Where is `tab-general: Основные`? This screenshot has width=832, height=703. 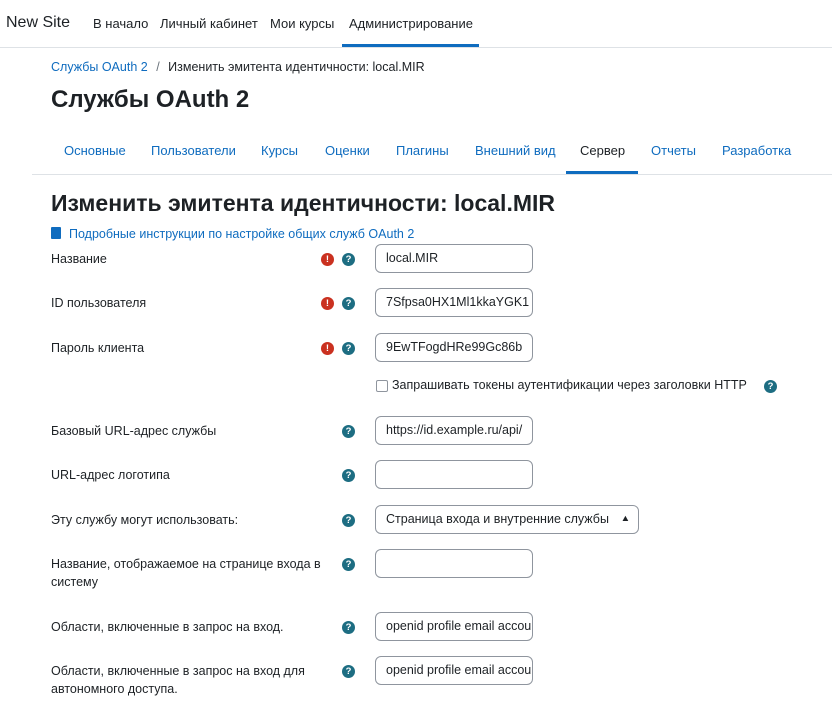 tab-general: Основные is located at coordinates (95, 150).